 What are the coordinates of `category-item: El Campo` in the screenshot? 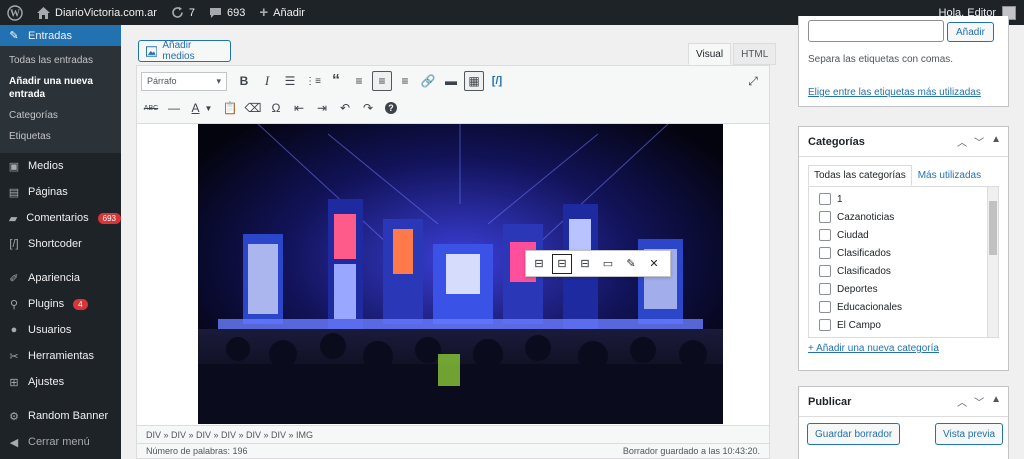 It's located at (908, 325).